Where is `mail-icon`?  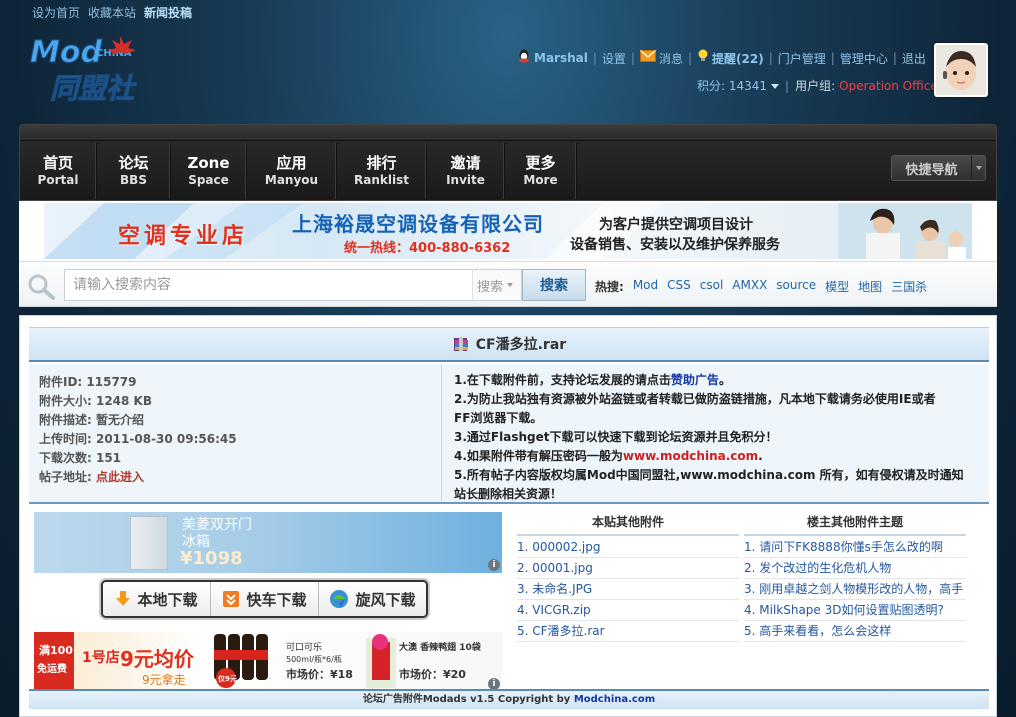 mail-icon is located at coordinates (647, 58).